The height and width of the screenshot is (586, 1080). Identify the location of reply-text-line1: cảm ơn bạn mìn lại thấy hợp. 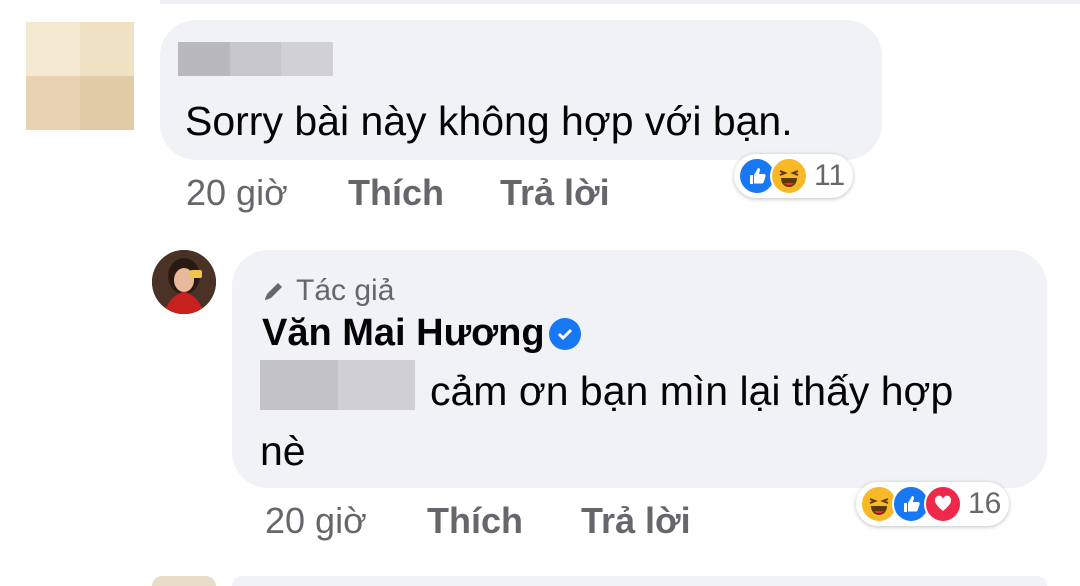
(692, 391).